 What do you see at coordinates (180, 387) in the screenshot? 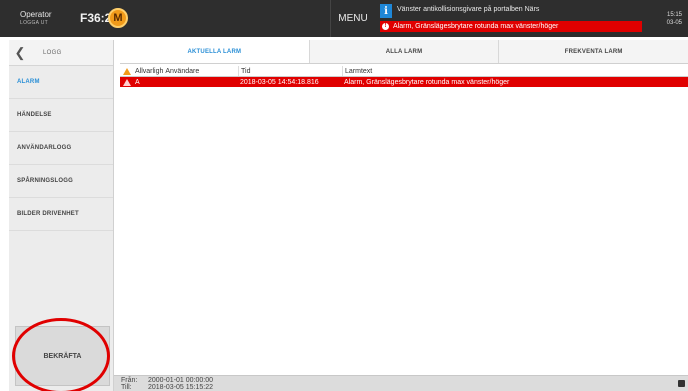
I see `to-value: 2018-03-05 15:15:22` at bounding box center [180, 387].